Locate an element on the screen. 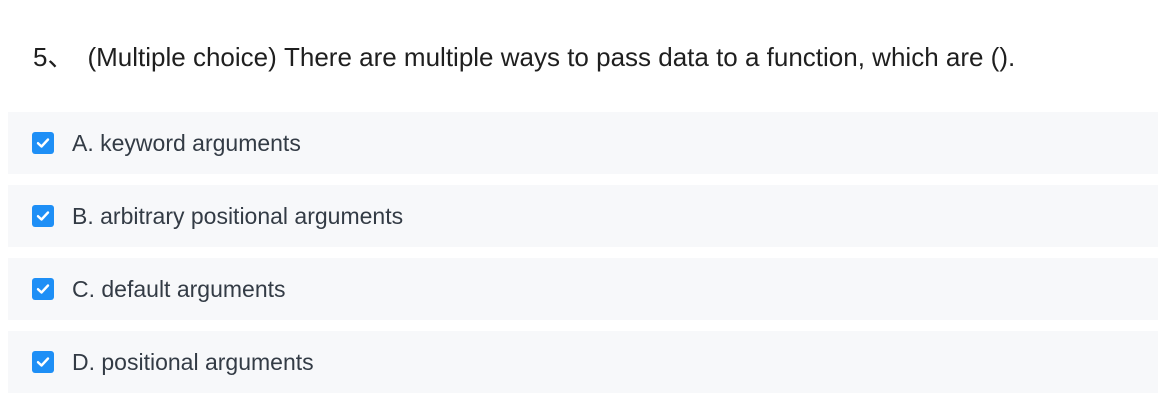 Image resolution: width=1159 pixels, height=414 pixels. option-label: A. keyword arguments is located at coordinates (186, 142).